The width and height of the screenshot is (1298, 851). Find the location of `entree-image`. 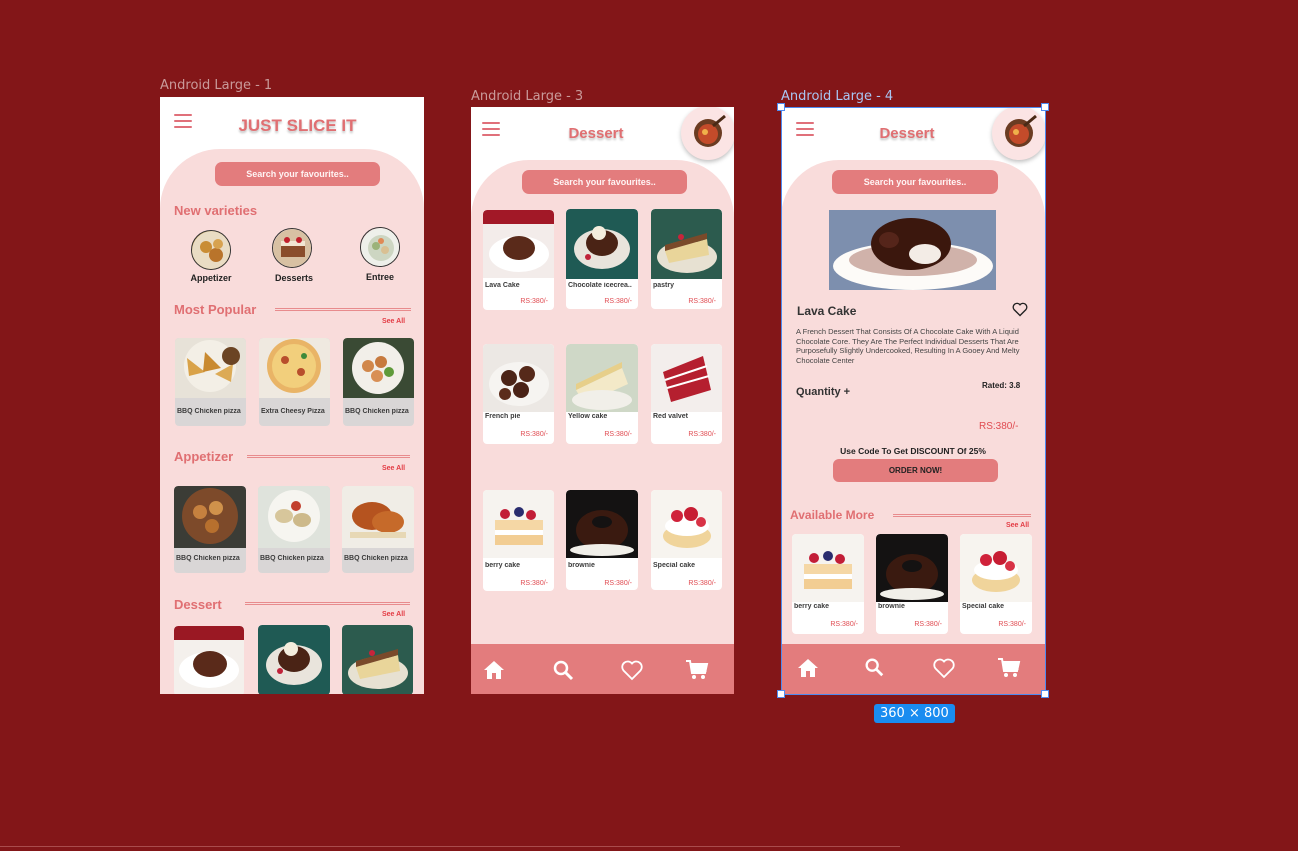

entree-image is located at coordinates (380, 247).